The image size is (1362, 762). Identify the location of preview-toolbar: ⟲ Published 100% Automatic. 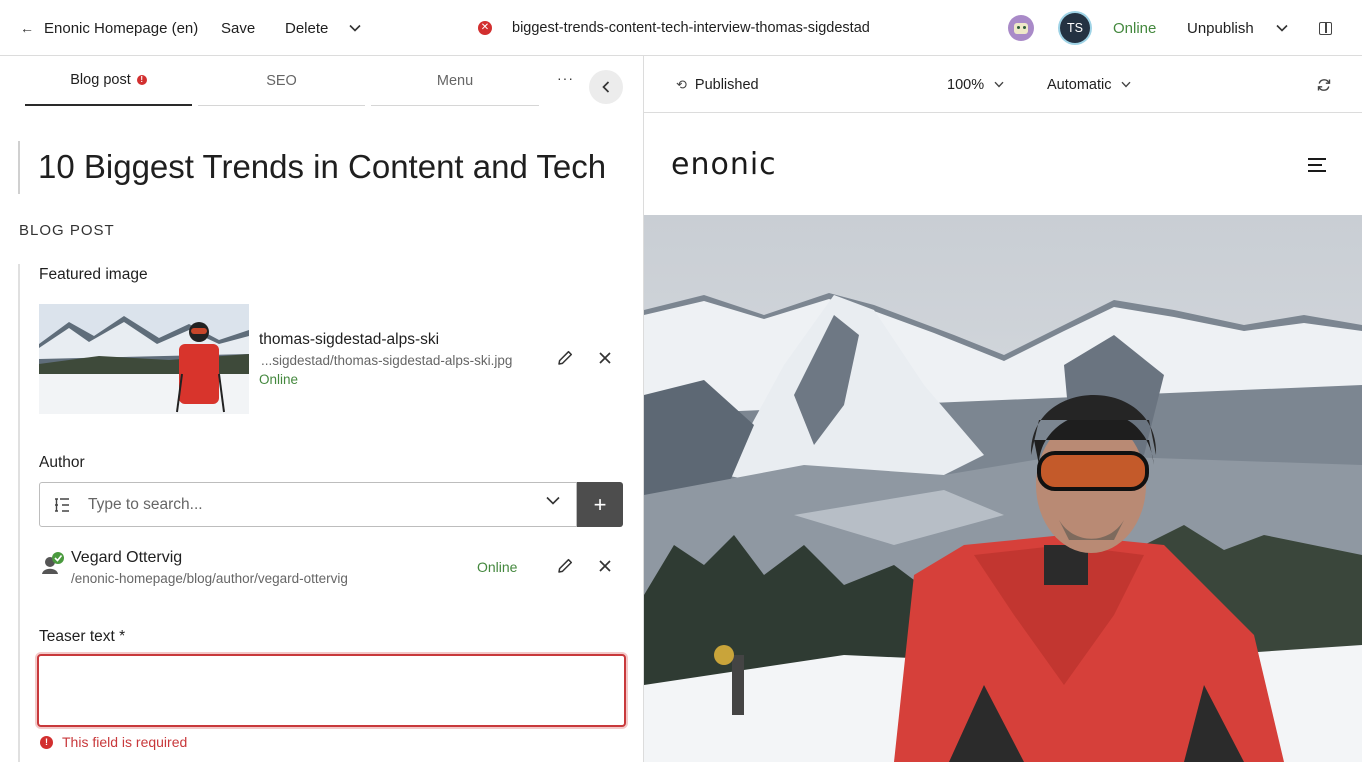
(1003, 84).